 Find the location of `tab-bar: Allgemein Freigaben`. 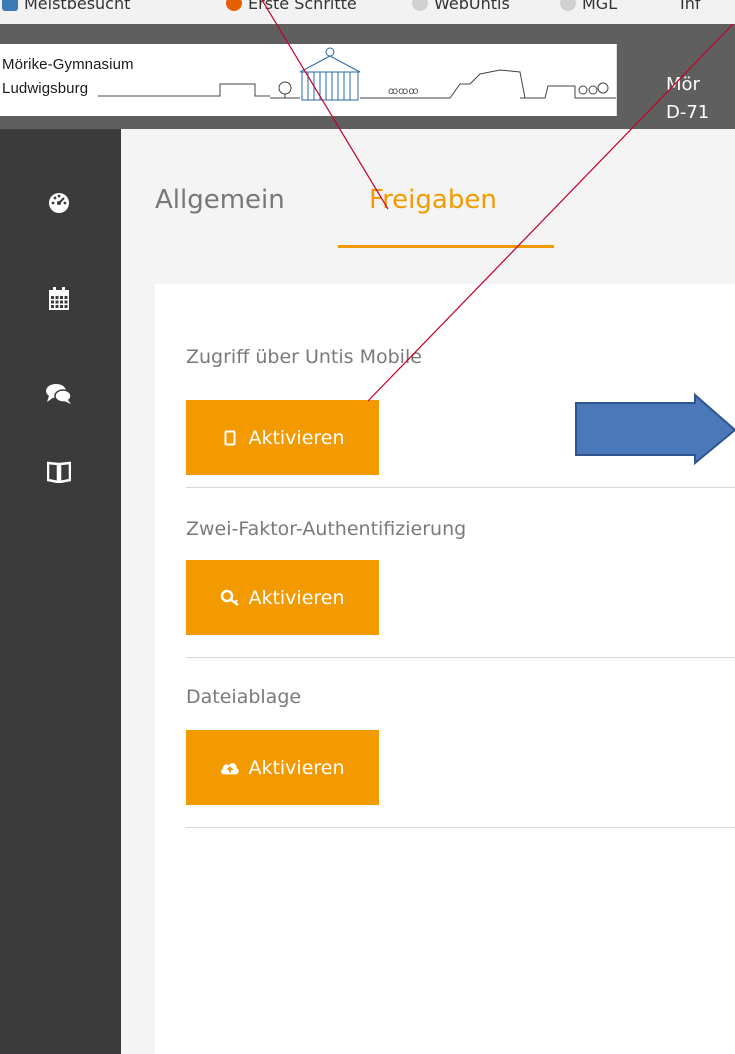

tab-bar: Allgemein Freigaben is located at coordinates (428, 191).